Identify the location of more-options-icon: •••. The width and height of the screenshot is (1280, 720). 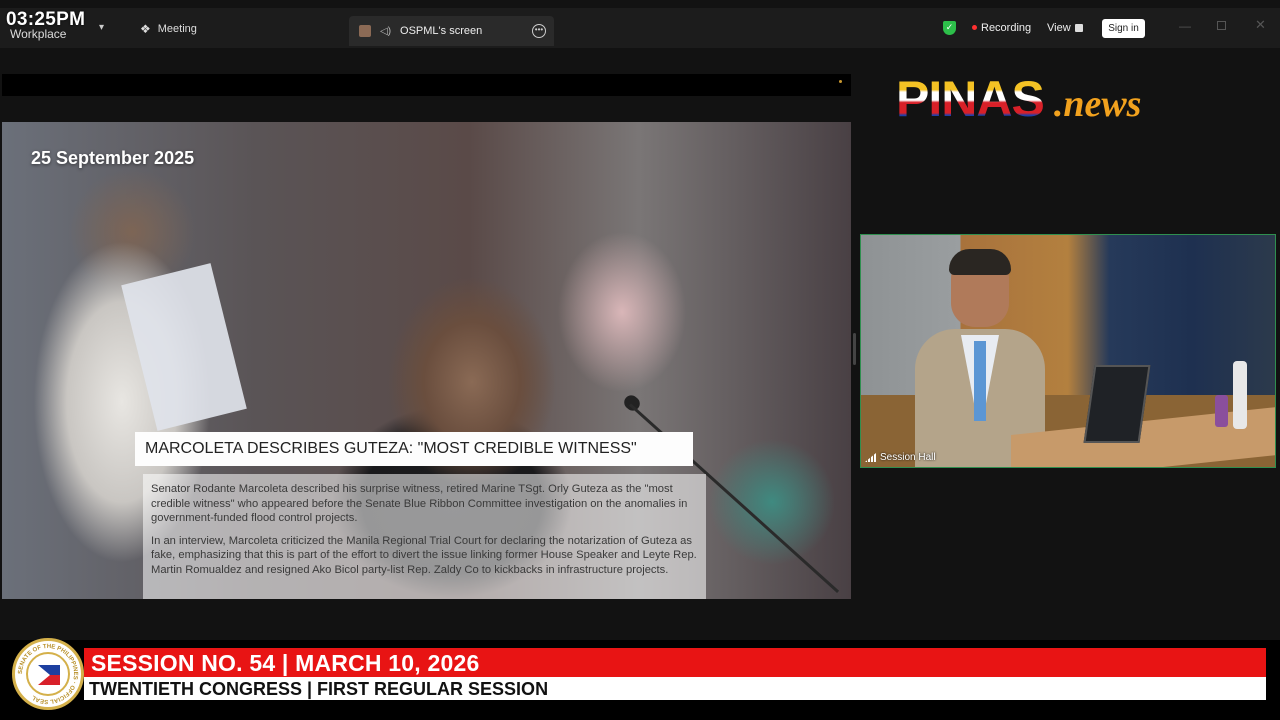
(539, 31).